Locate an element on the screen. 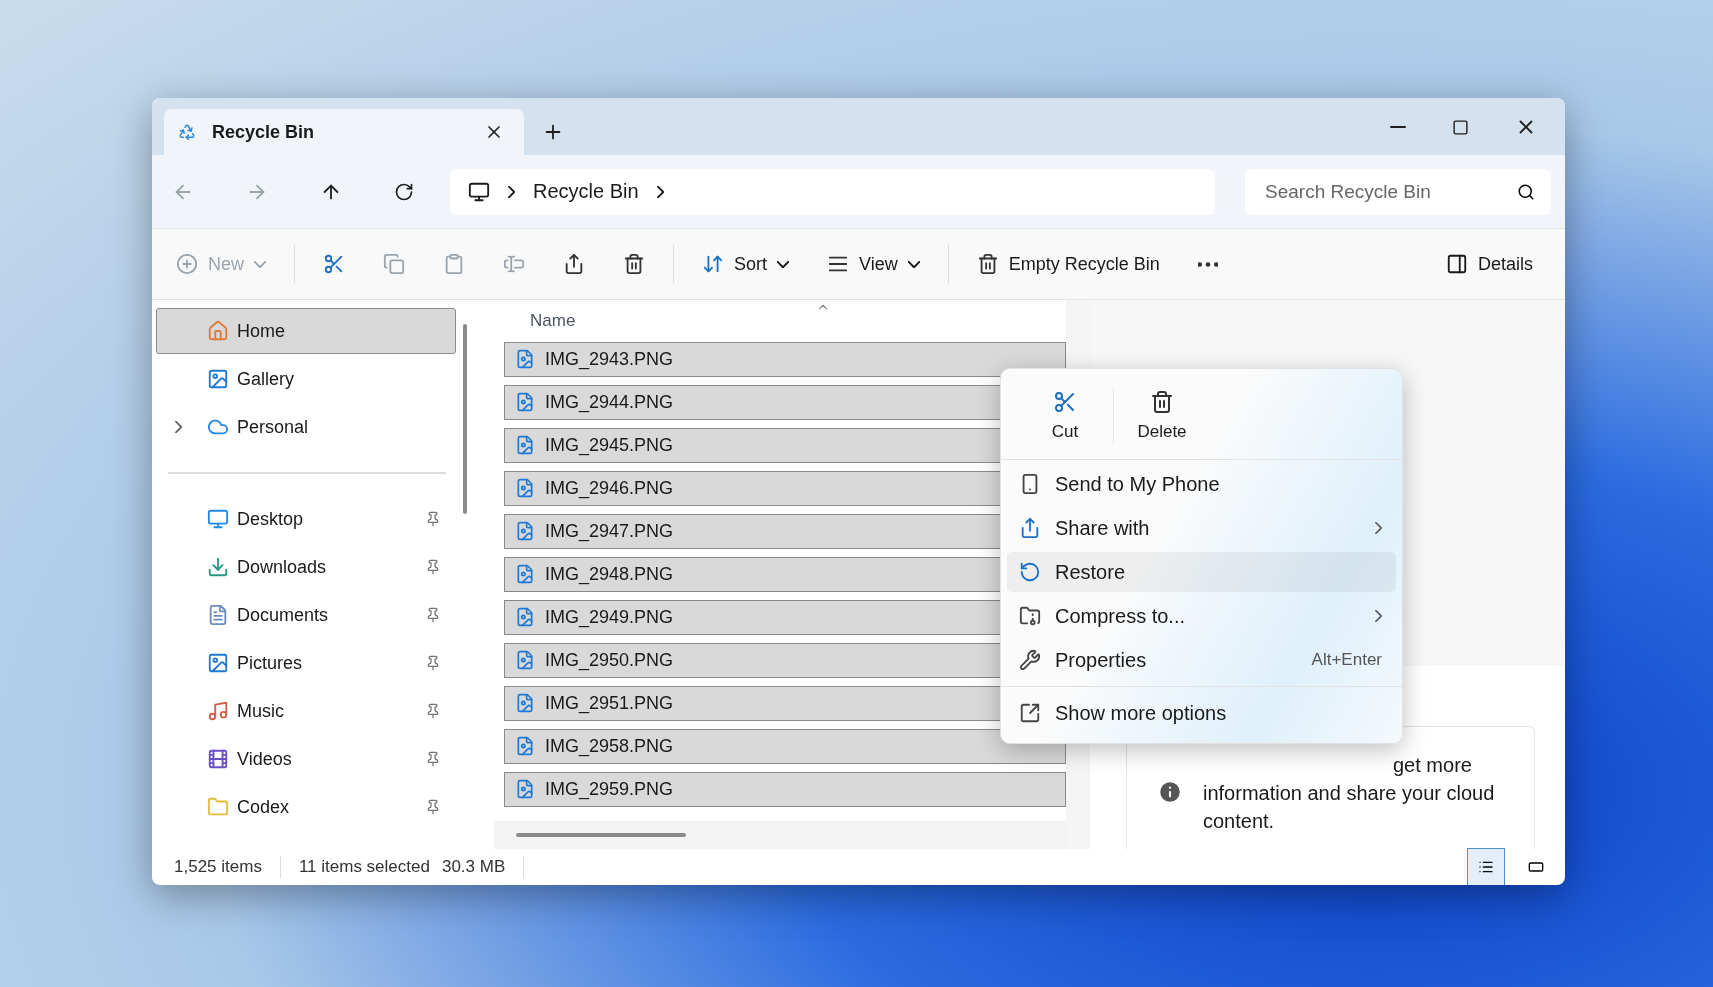  empty-recycle-bin-button: Empty Recycle Bin is located at coordinates (1068, 264).